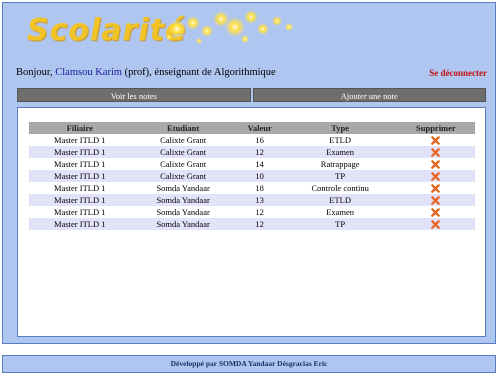 This screenshot has height=376, width=500. I want to click on logout-link: Se déconnecter, so click(458, 73).